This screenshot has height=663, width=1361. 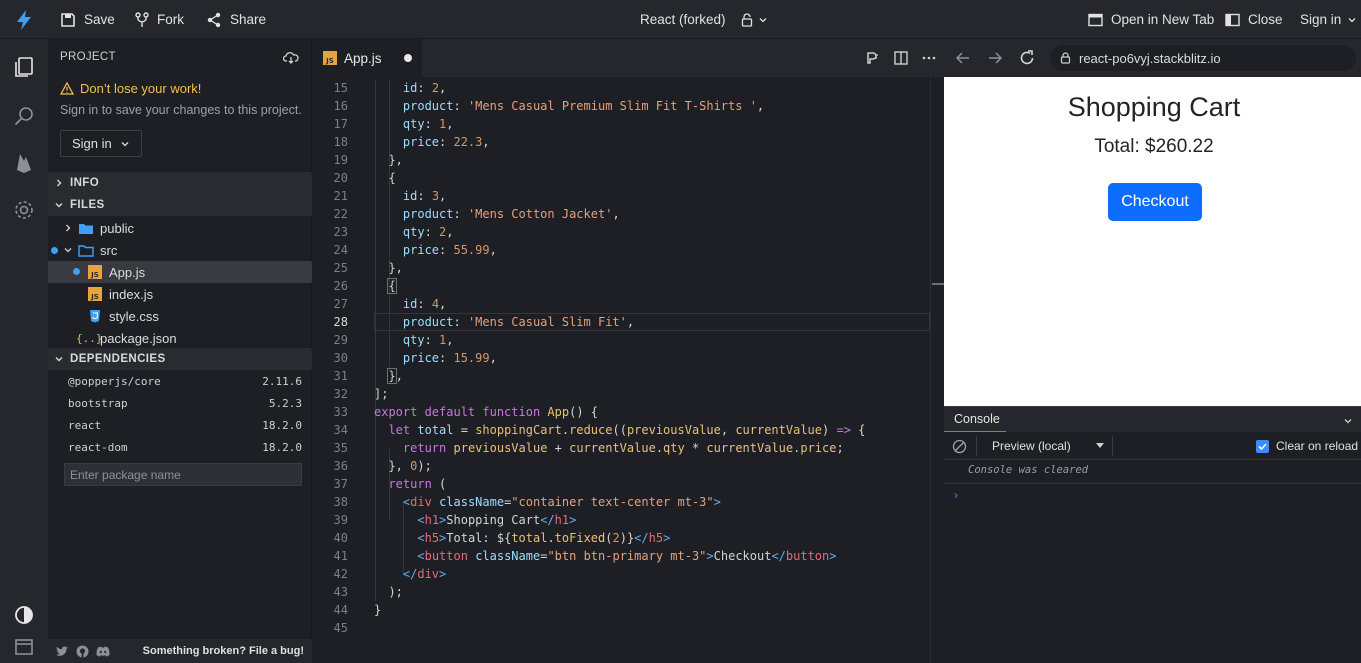 What do you see at coordinates (408, 58) in the screenshot?
I see `unsaved-dot` at bounding box center [408, 58].